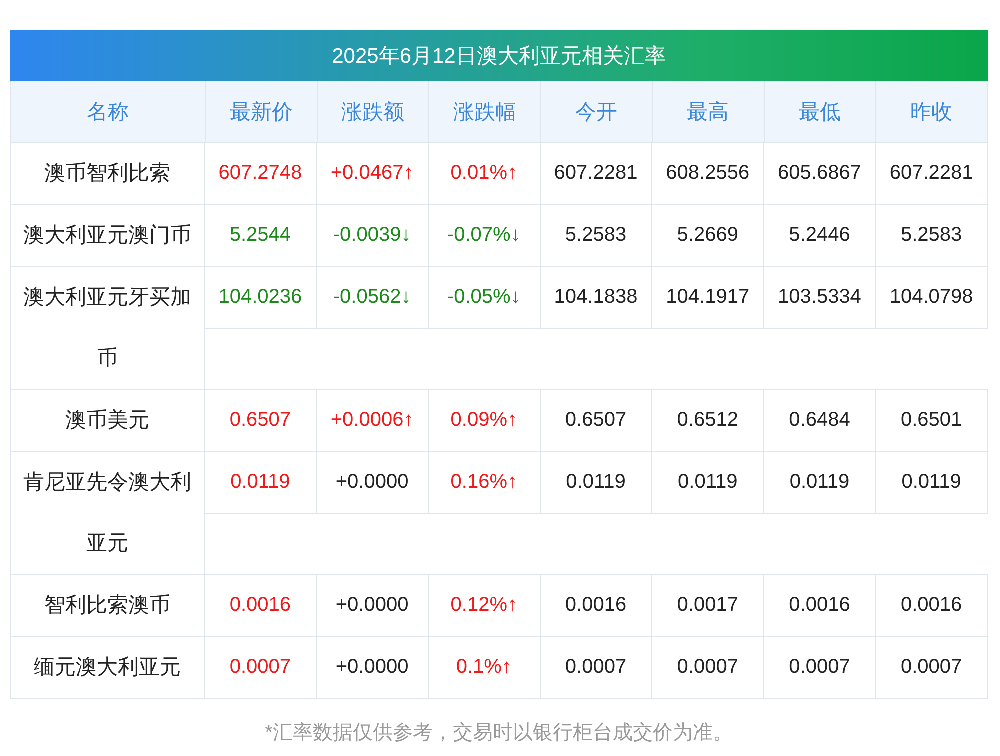  What do you see at coordinates (372, 297) in the screenshot?
I see `table-cell: -0.0562↓` at bounding box center [372, 297].